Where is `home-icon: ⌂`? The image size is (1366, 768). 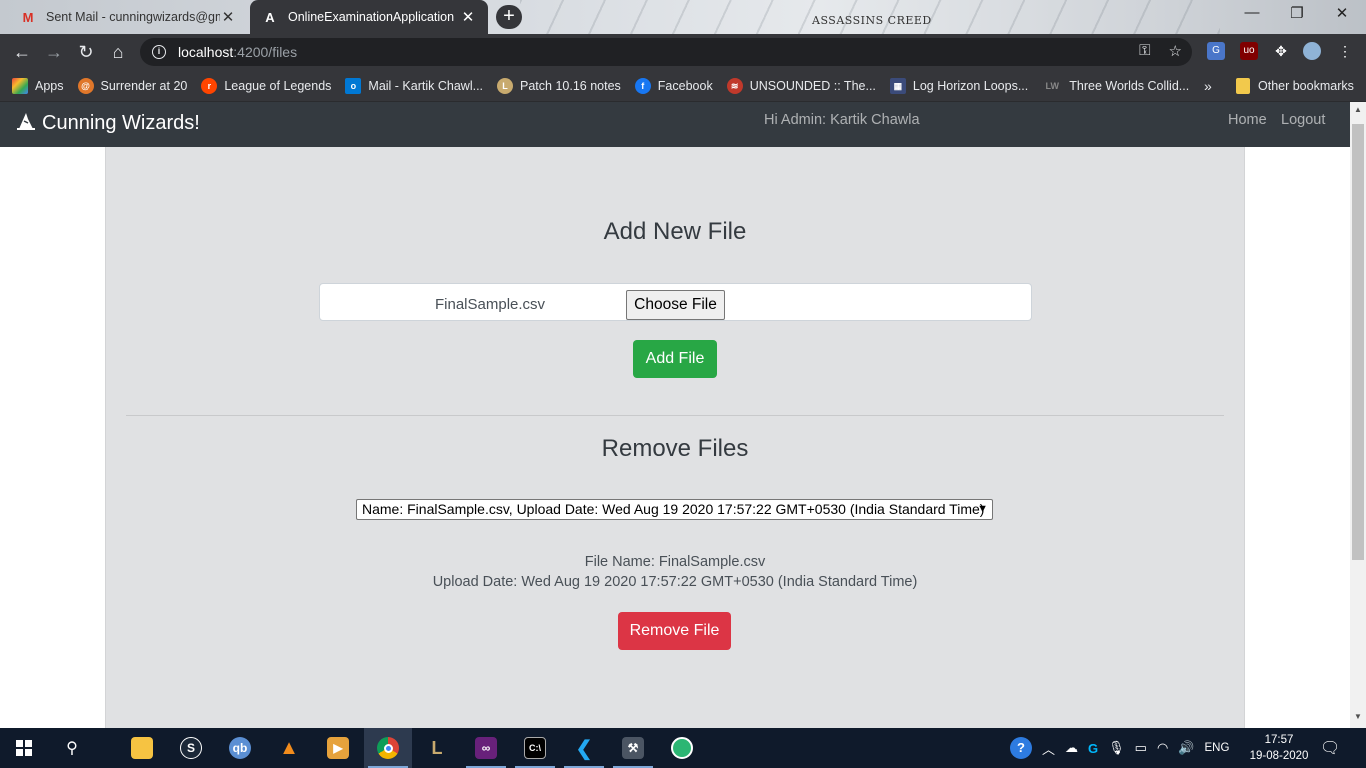 home-icon: ⌂ is located at coordinates (118, 52).